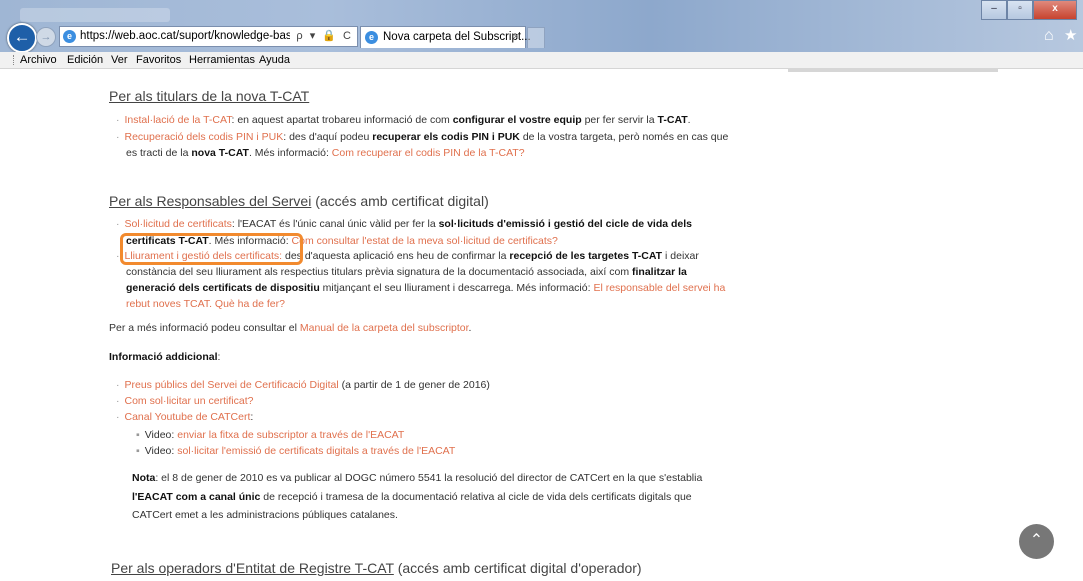 The width and height of the screenshot is (1083, 581). I want to click on link-com-sollicitar: Com sol·licitar un certificat?, so click(189, 401).